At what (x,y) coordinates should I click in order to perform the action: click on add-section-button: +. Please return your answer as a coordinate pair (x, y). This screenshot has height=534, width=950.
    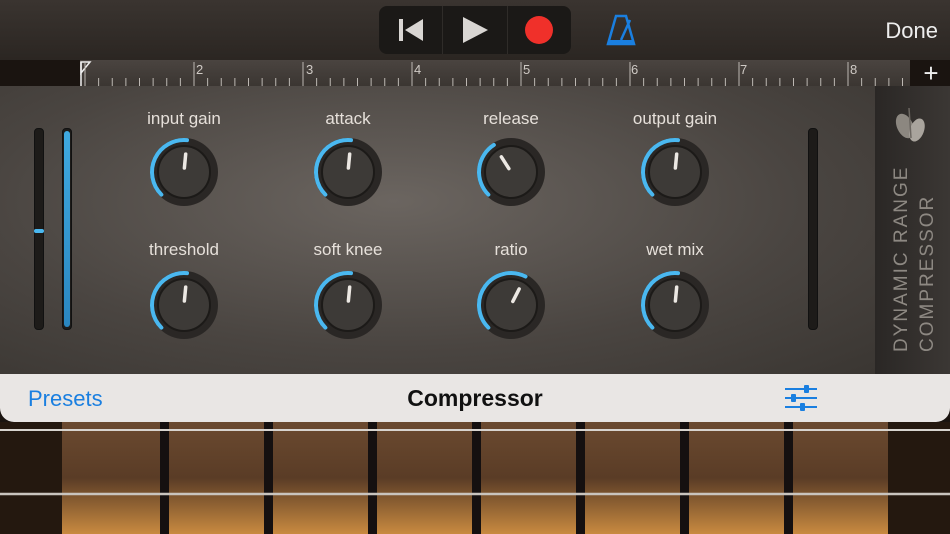
    Looking at the image, I should click on (931, 73).